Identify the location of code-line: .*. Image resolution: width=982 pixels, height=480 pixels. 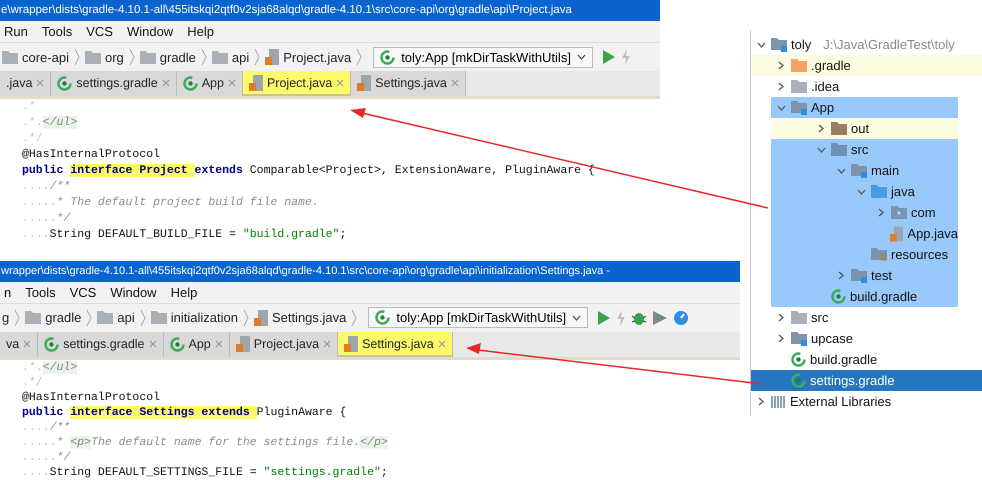
(29, 106).